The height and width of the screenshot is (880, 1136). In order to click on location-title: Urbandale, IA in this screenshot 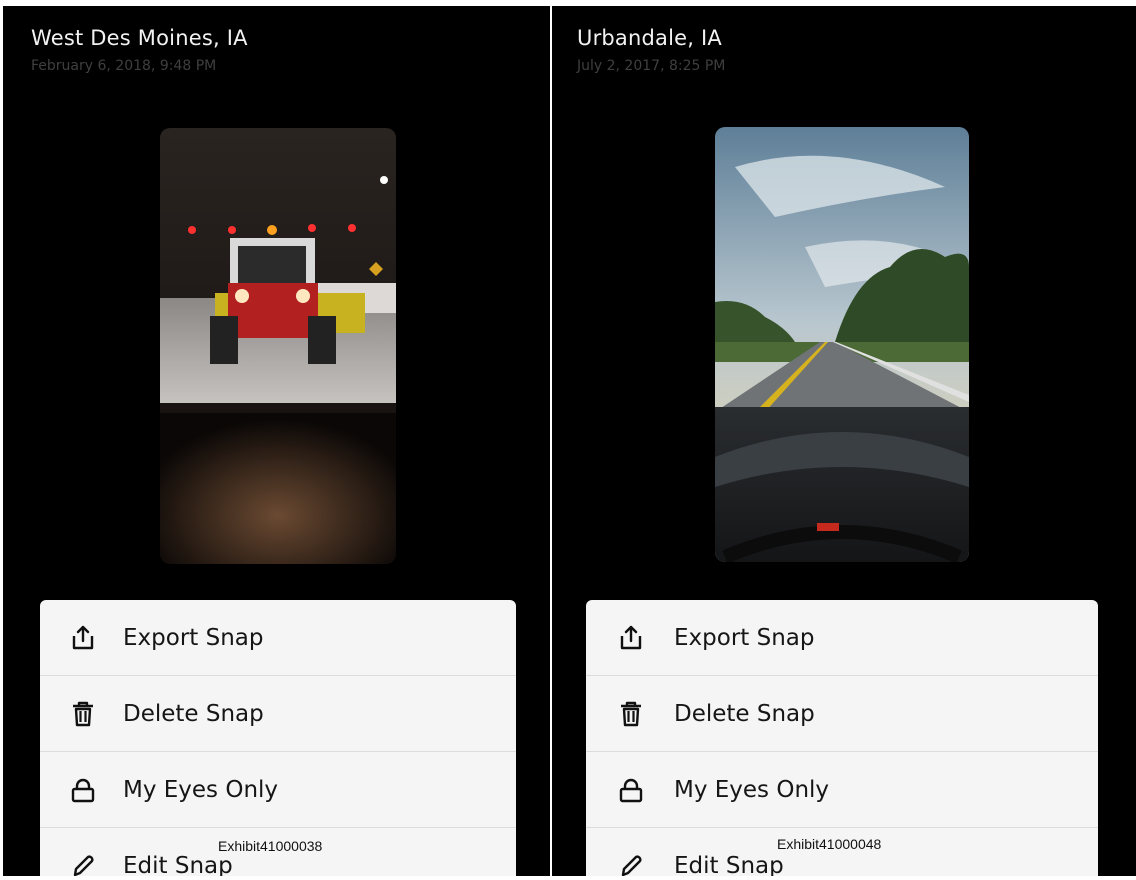, I will do `click(649, 38)`.